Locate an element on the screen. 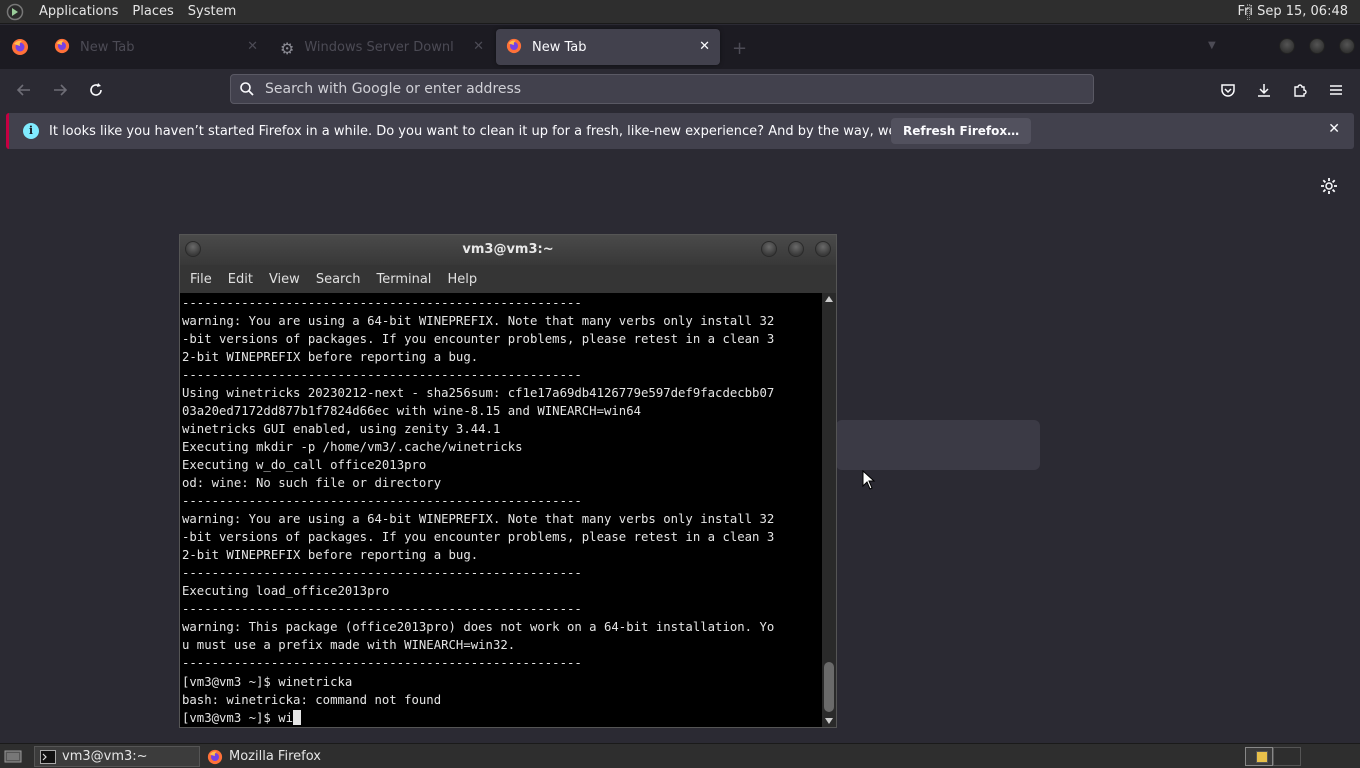 Image resolution: width=1360 pixels, height=768 pixels. menu-help: Help is located at coordinates (462, 279).